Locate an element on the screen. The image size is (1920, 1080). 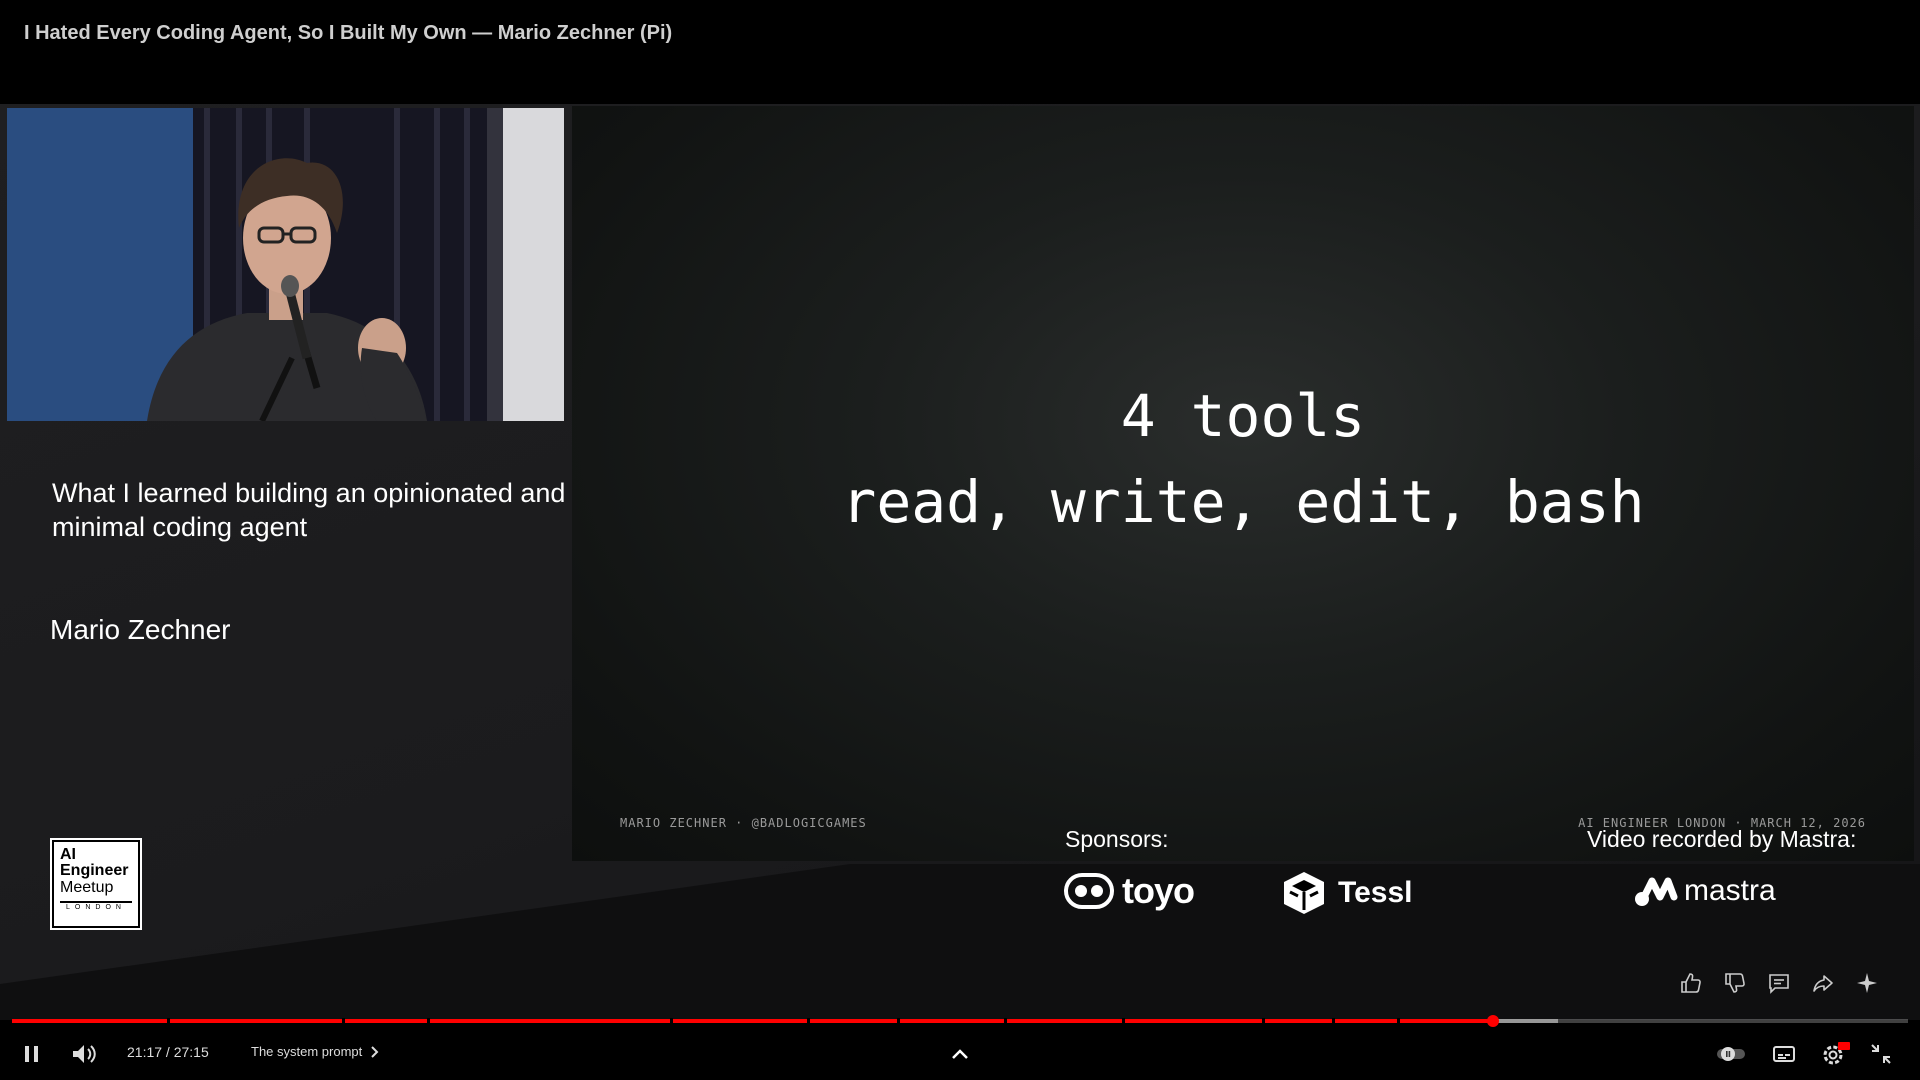
chevron-right-icon is located at coordinates (375, 1054).